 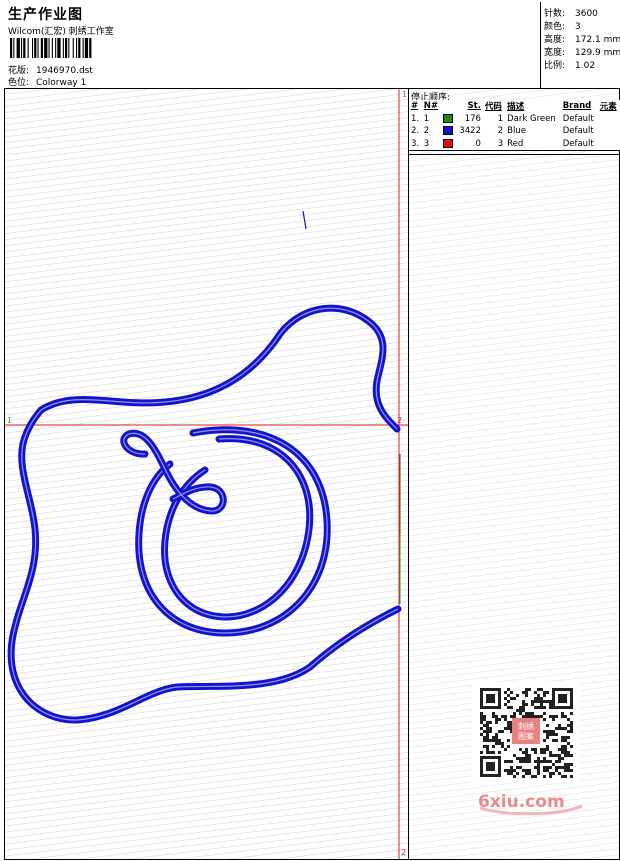 I want to click on stat-colors-value: 3, so click(x=578, y=27).